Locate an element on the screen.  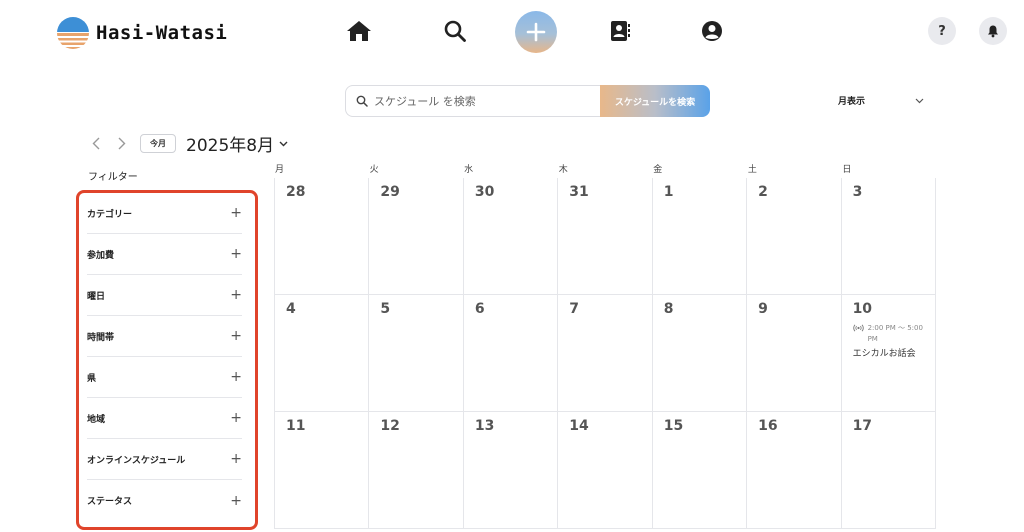
account-icon is located at coordinates (712, 31).